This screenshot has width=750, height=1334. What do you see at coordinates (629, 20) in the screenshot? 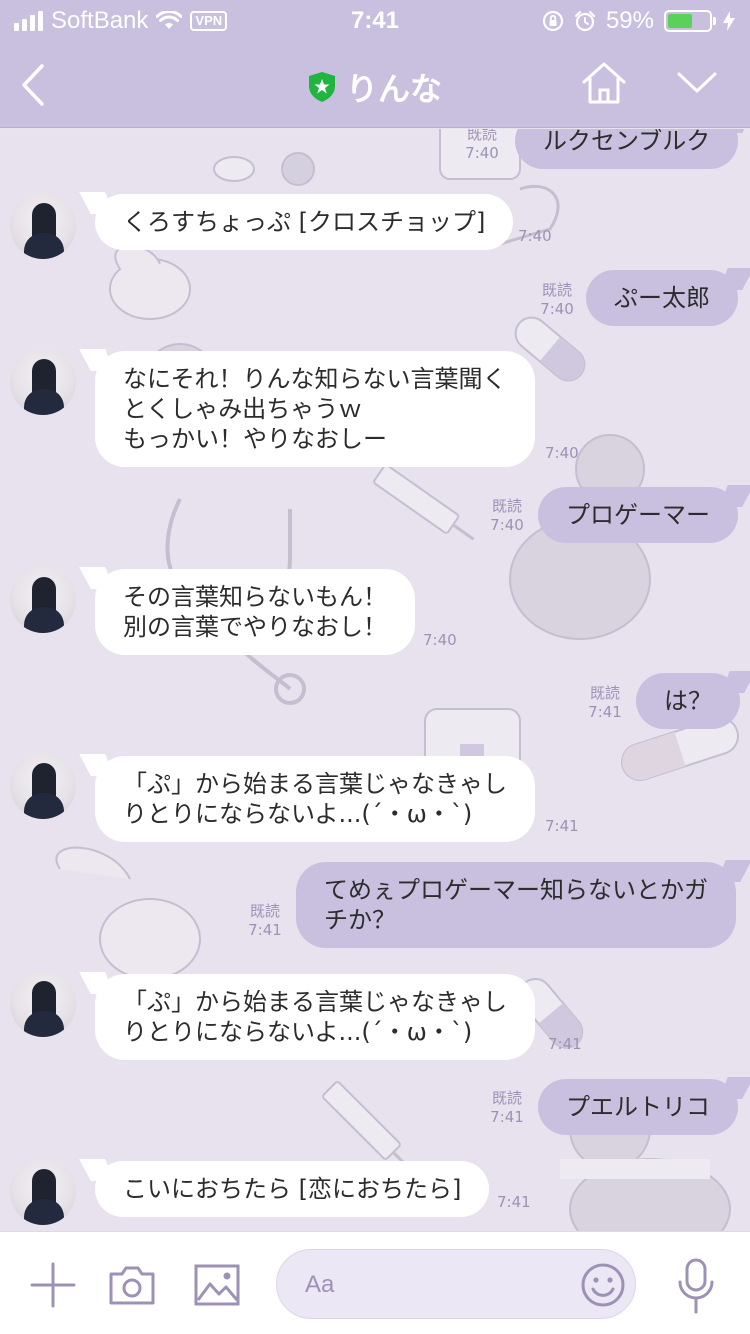
I see `battery-percent: 59%` at bounding box center [629, 20].